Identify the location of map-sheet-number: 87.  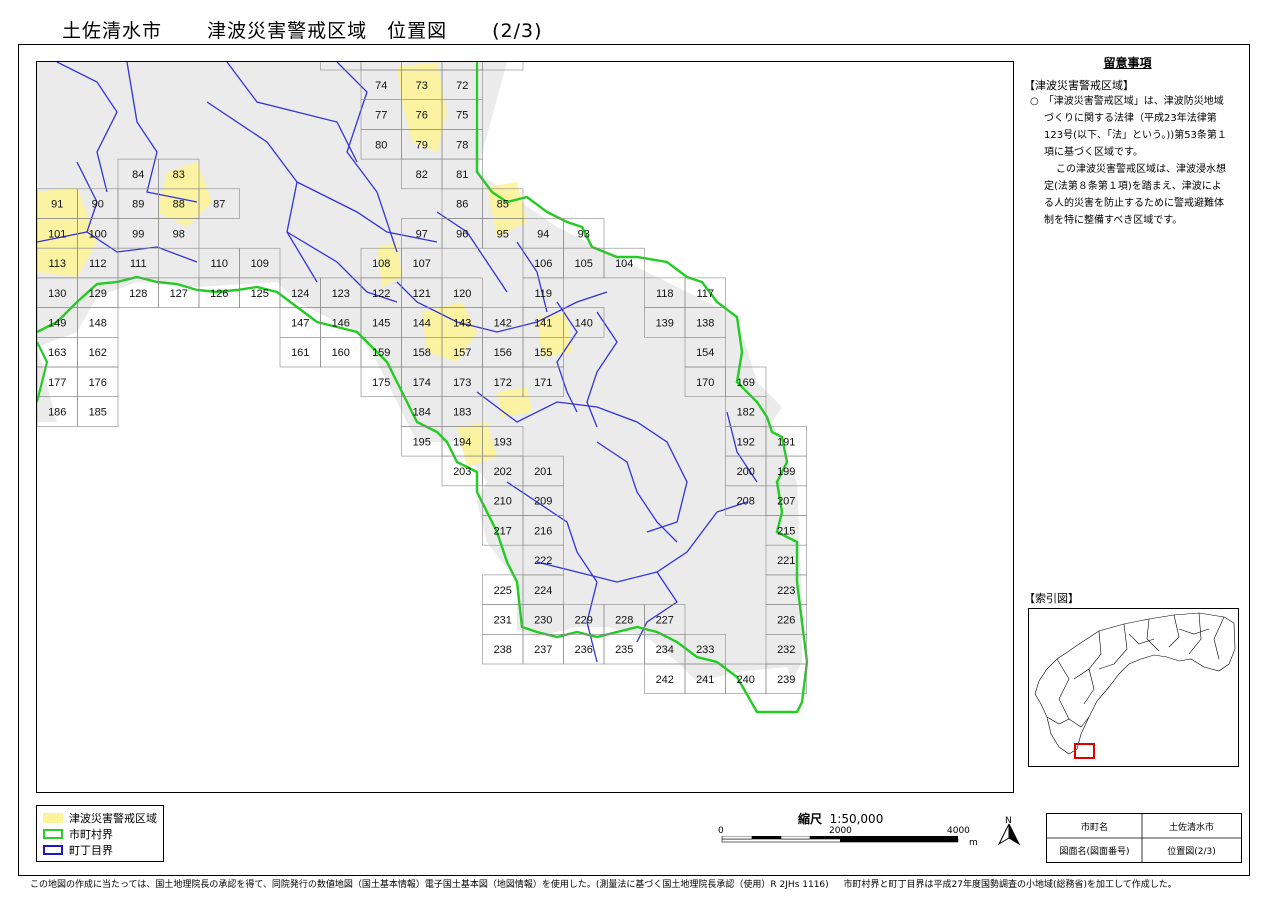
(219, 205).